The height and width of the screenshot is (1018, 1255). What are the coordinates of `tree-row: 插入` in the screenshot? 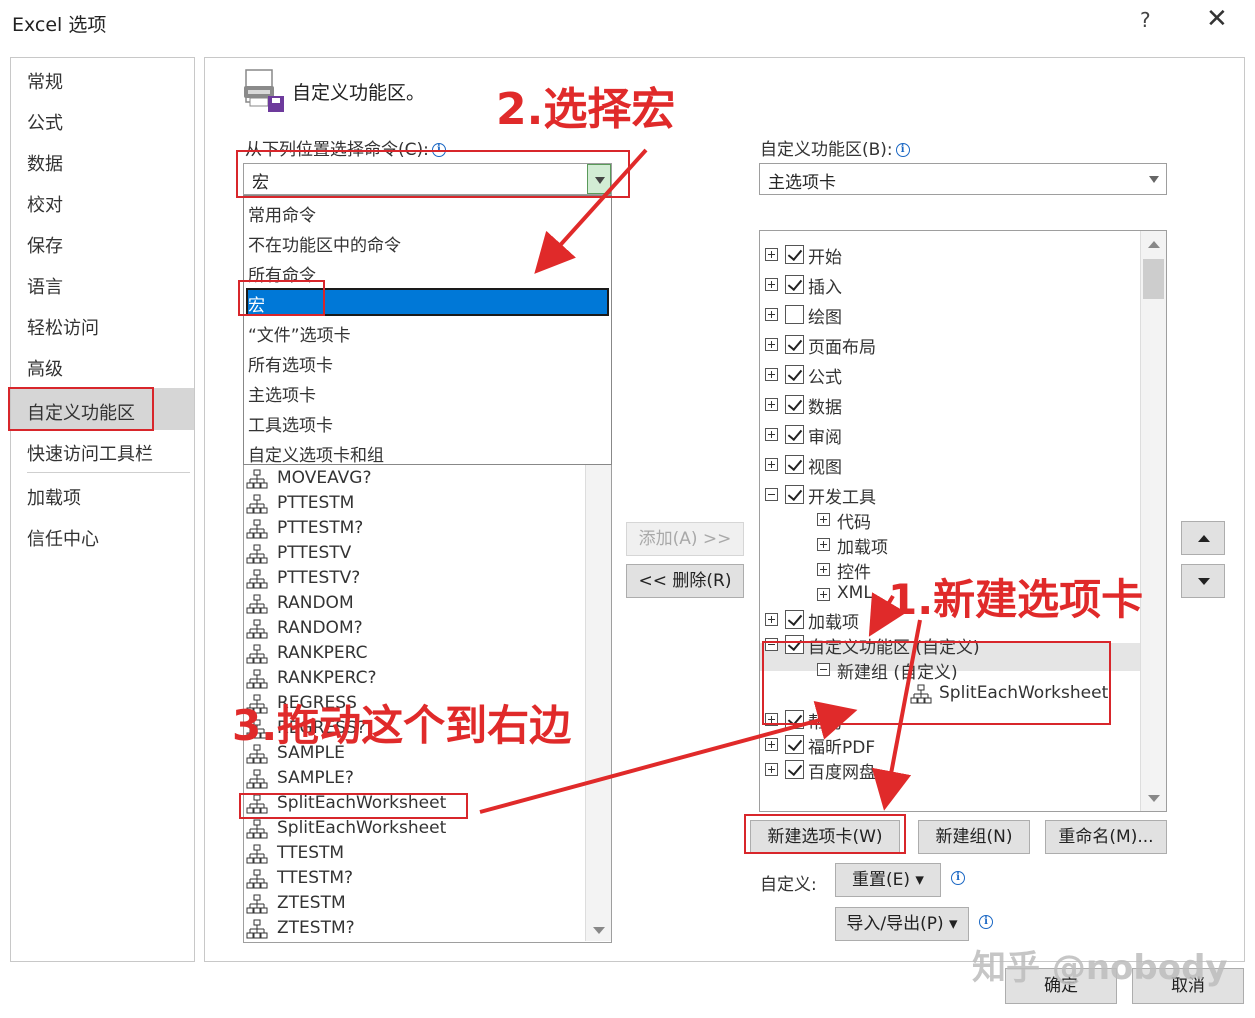 It's located at (950, 286).